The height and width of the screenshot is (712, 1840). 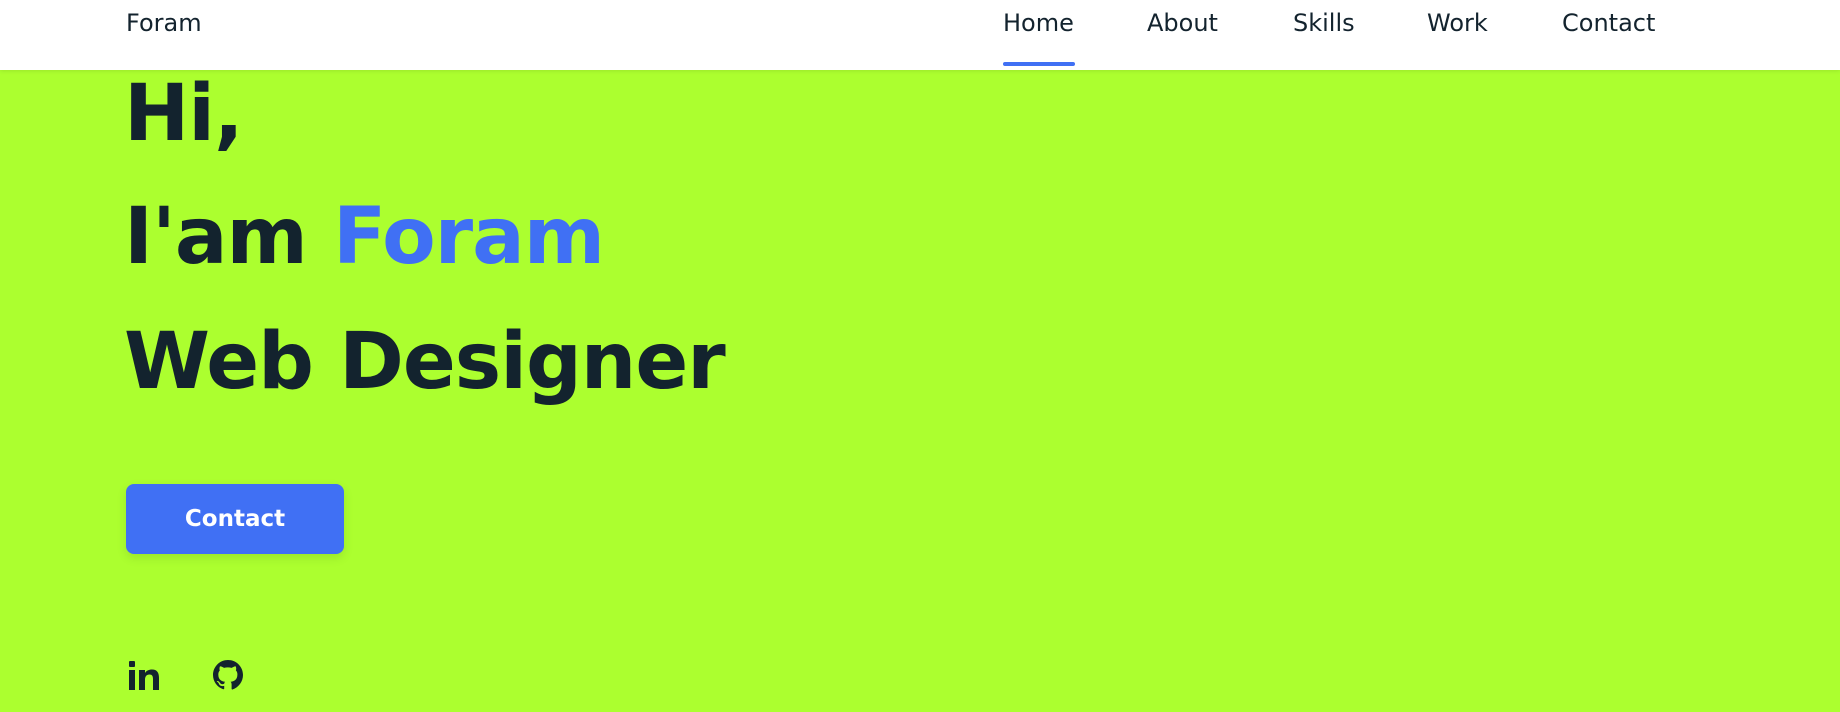 I want to click on site-header: Foram Home About Skills Work Contact, so click(x=920, y=35).